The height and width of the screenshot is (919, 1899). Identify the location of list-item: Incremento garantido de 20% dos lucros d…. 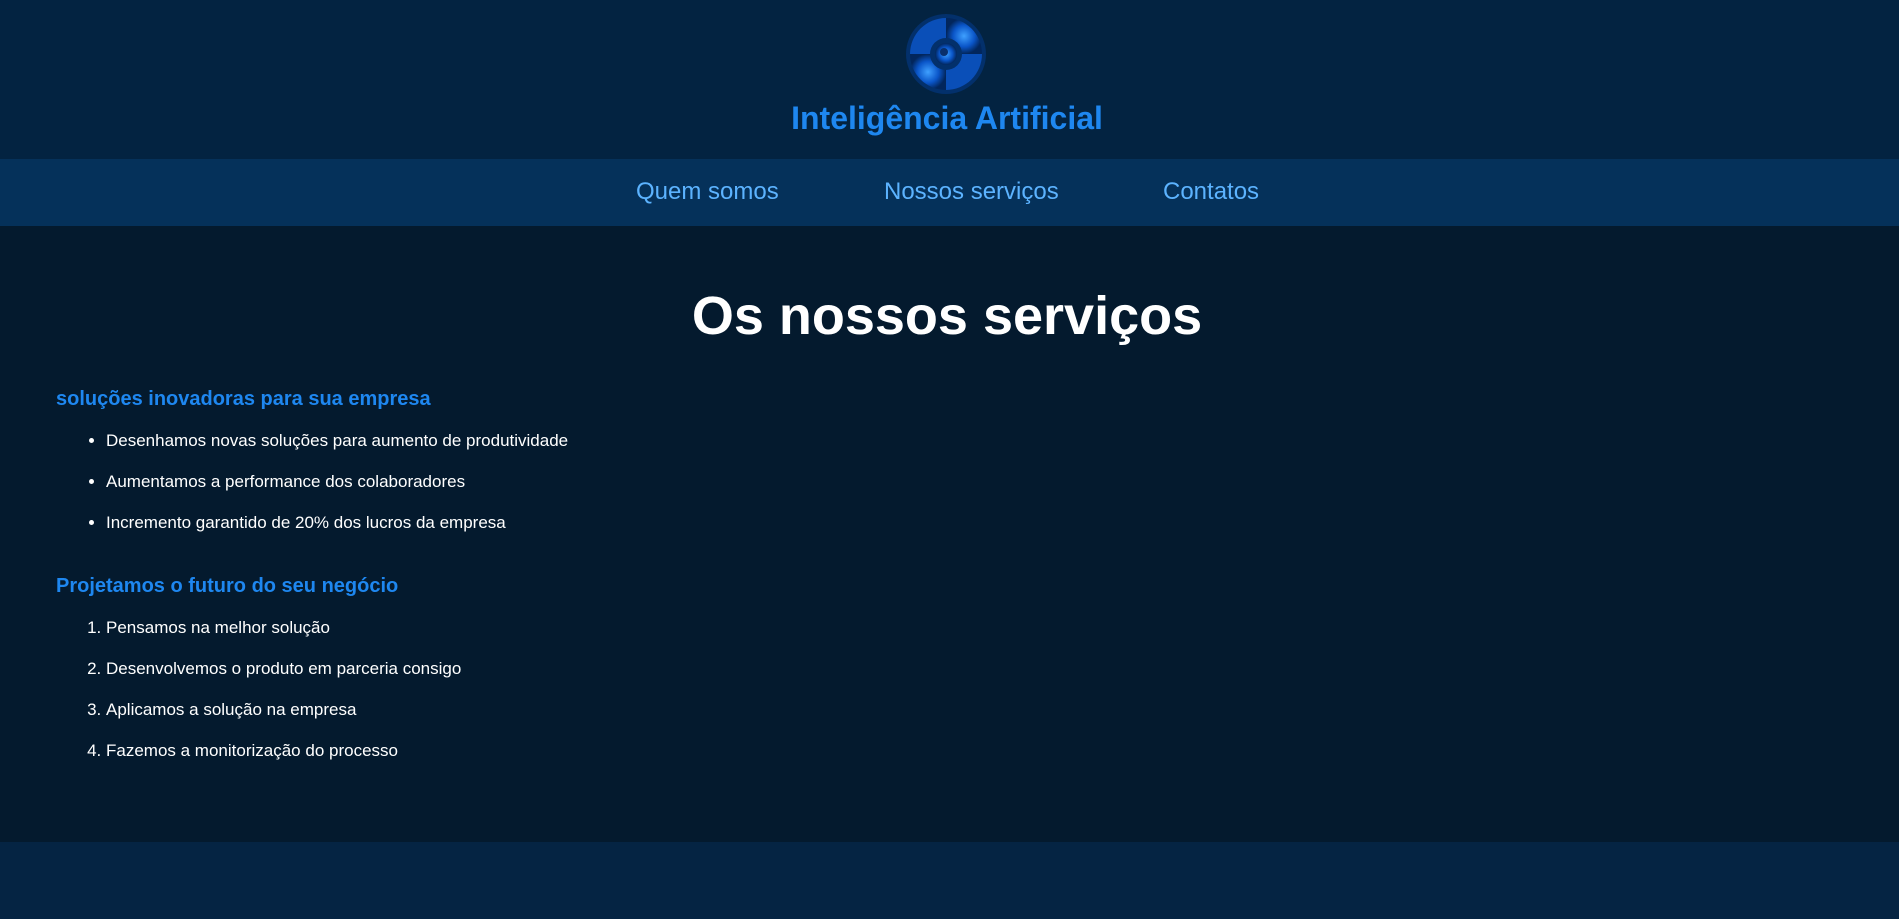
(337, 532).